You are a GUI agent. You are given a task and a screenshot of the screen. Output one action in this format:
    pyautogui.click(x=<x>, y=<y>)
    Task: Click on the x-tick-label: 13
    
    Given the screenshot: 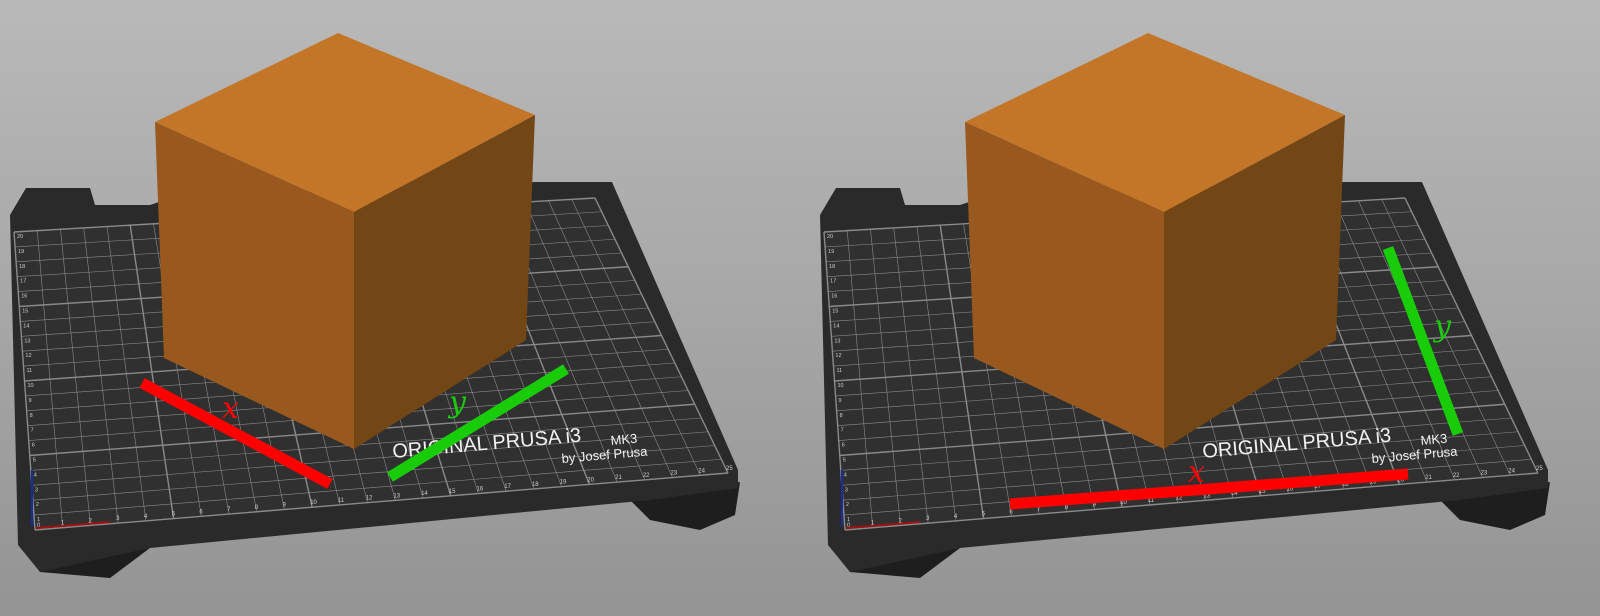 What is the action you would take?
    pyautogui.click(x=396, y=496)
    